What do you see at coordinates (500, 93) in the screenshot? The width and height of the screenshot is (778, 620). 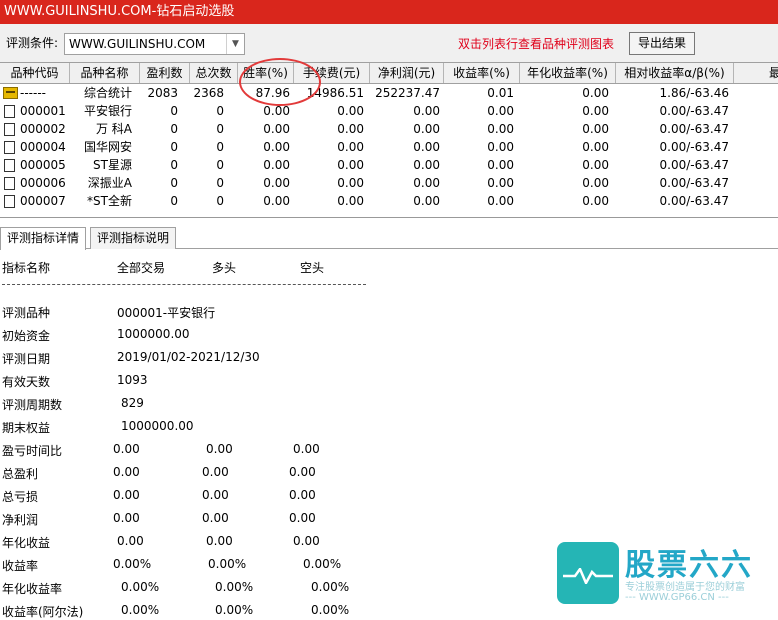 I see `cell-ret: 0.01` at bounding box center [500, 93].